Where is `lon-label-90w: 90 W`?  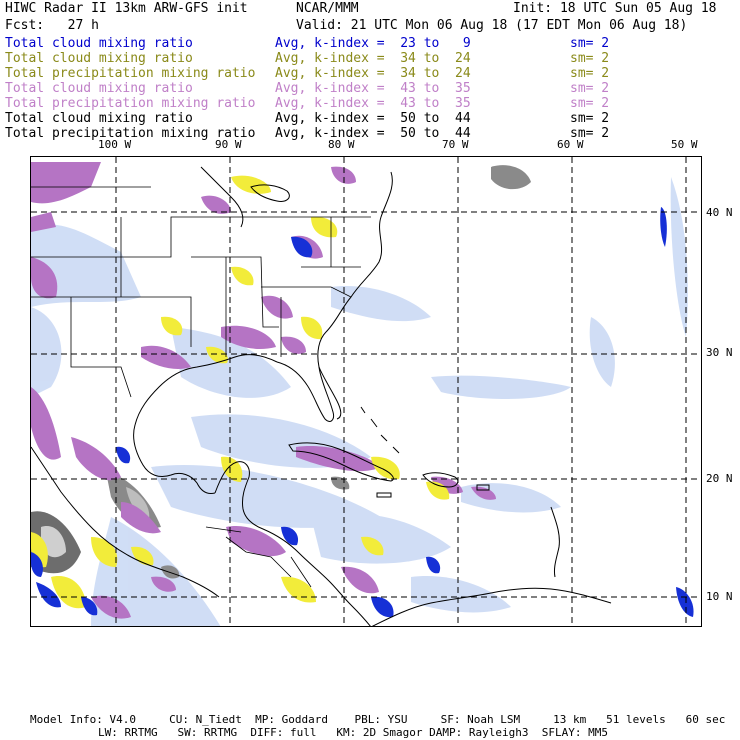 lon-label-90w: 90 W is located at coordinates (228, 144).